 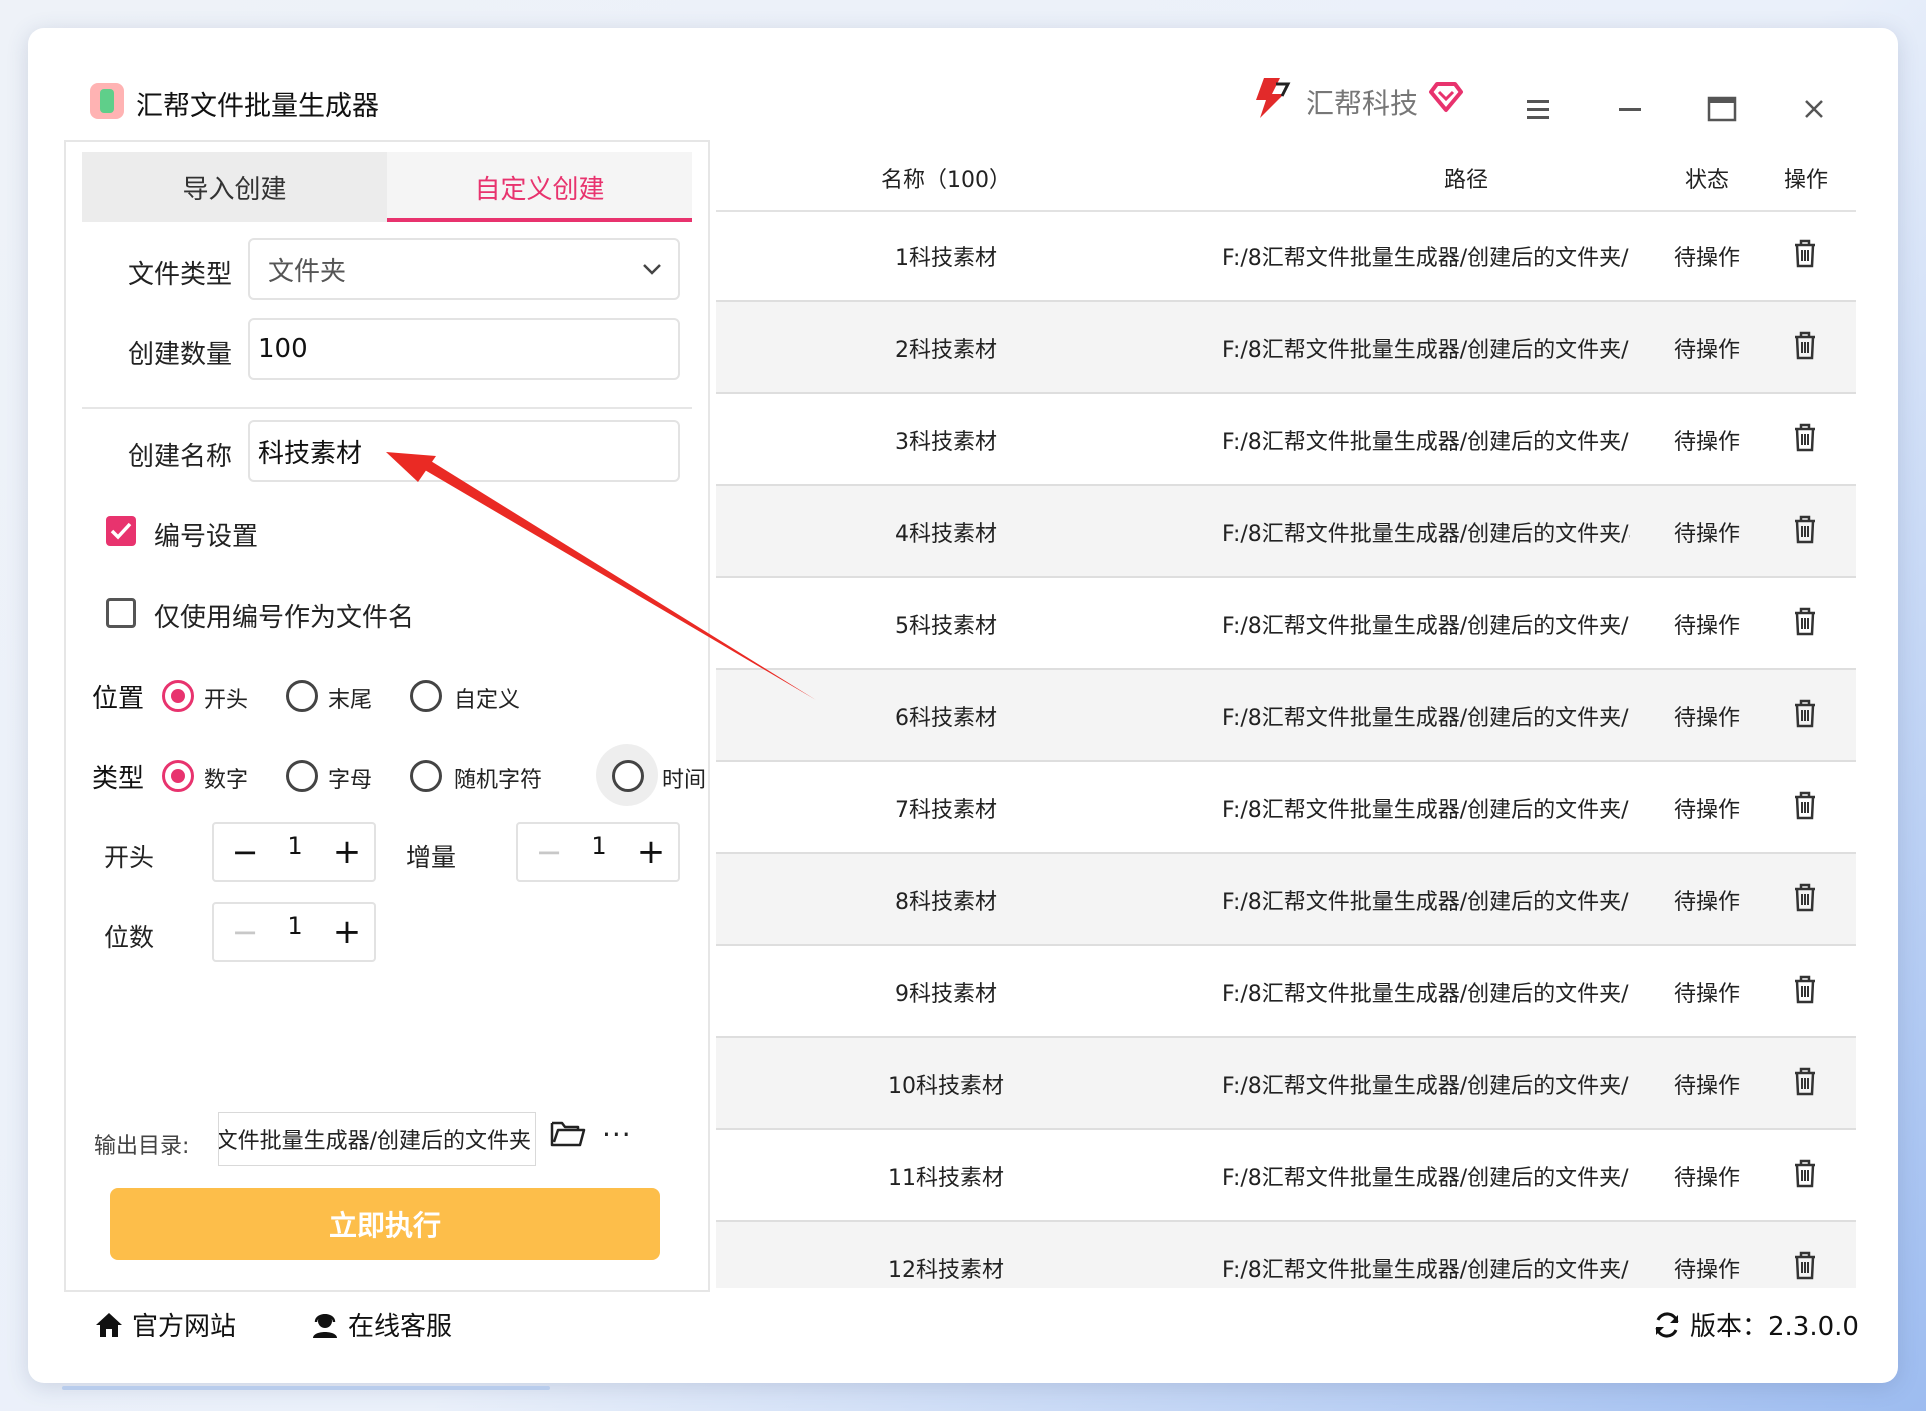 What do you see at coordinates (1426, 442) in the screenshot?
I see `row-path: F:/8汇帮文件批量生成器/创建后的文件夹/3` at bounding box center [1426, 442].